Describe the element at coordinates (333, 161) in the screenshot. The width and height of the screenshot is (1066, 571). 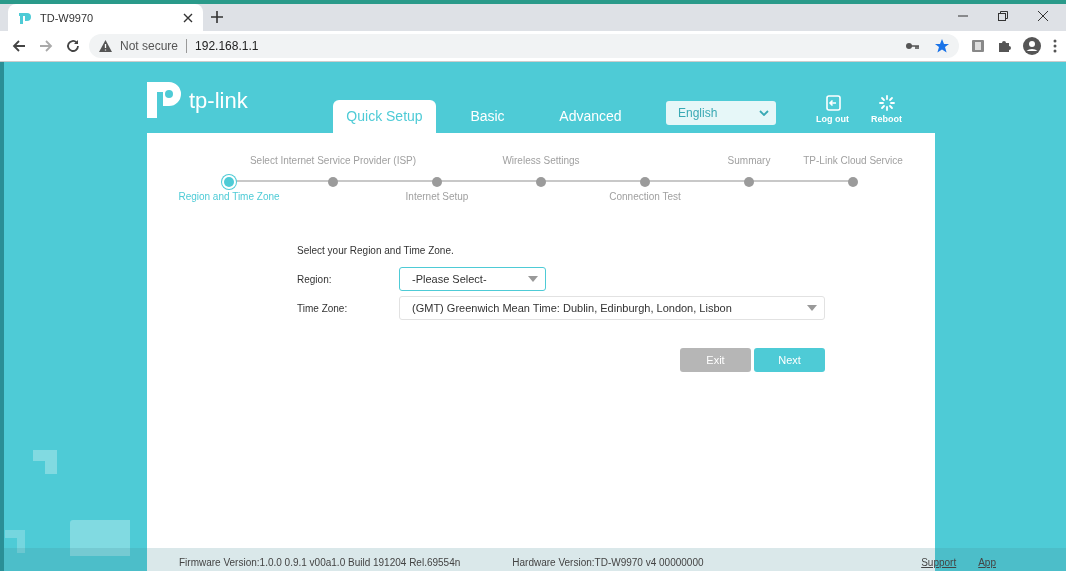
I see `step-label: Select Internet Service Provider (ISP)` at that location.